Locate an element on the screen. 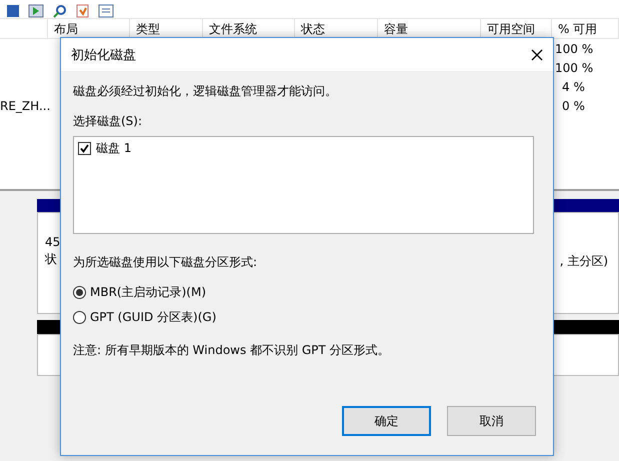  disk-size: 45 is located at coordinates (52, 242).